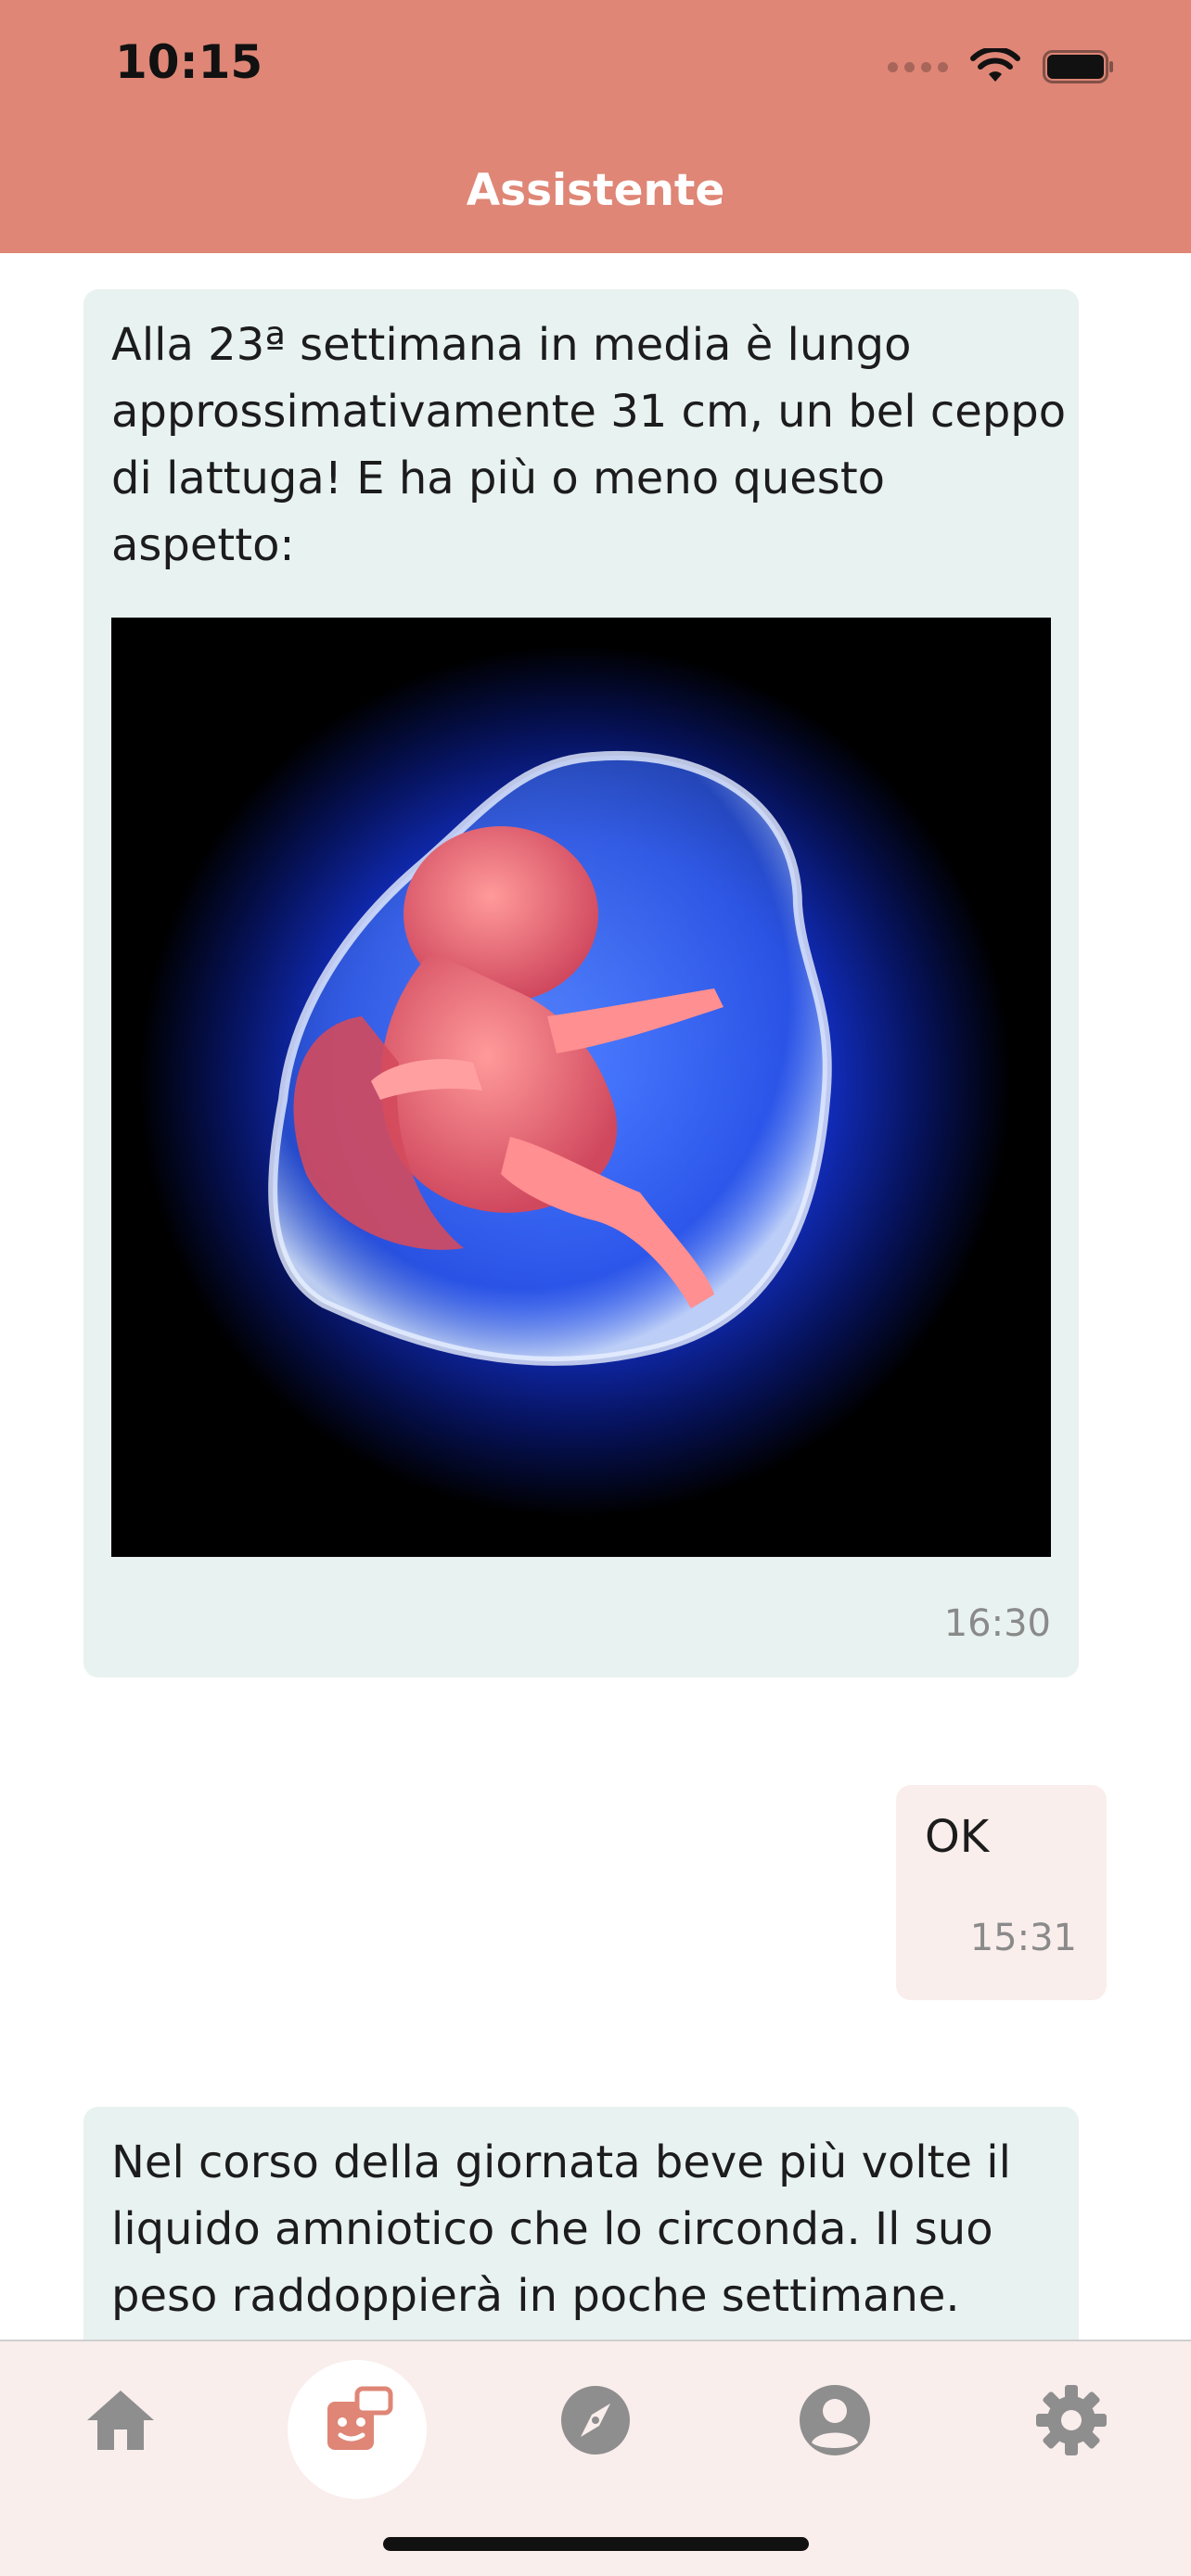 The height and width of the screenshot is (2576, 1191). I want to click on header: 10:15 Assistente, so click(595, 126).